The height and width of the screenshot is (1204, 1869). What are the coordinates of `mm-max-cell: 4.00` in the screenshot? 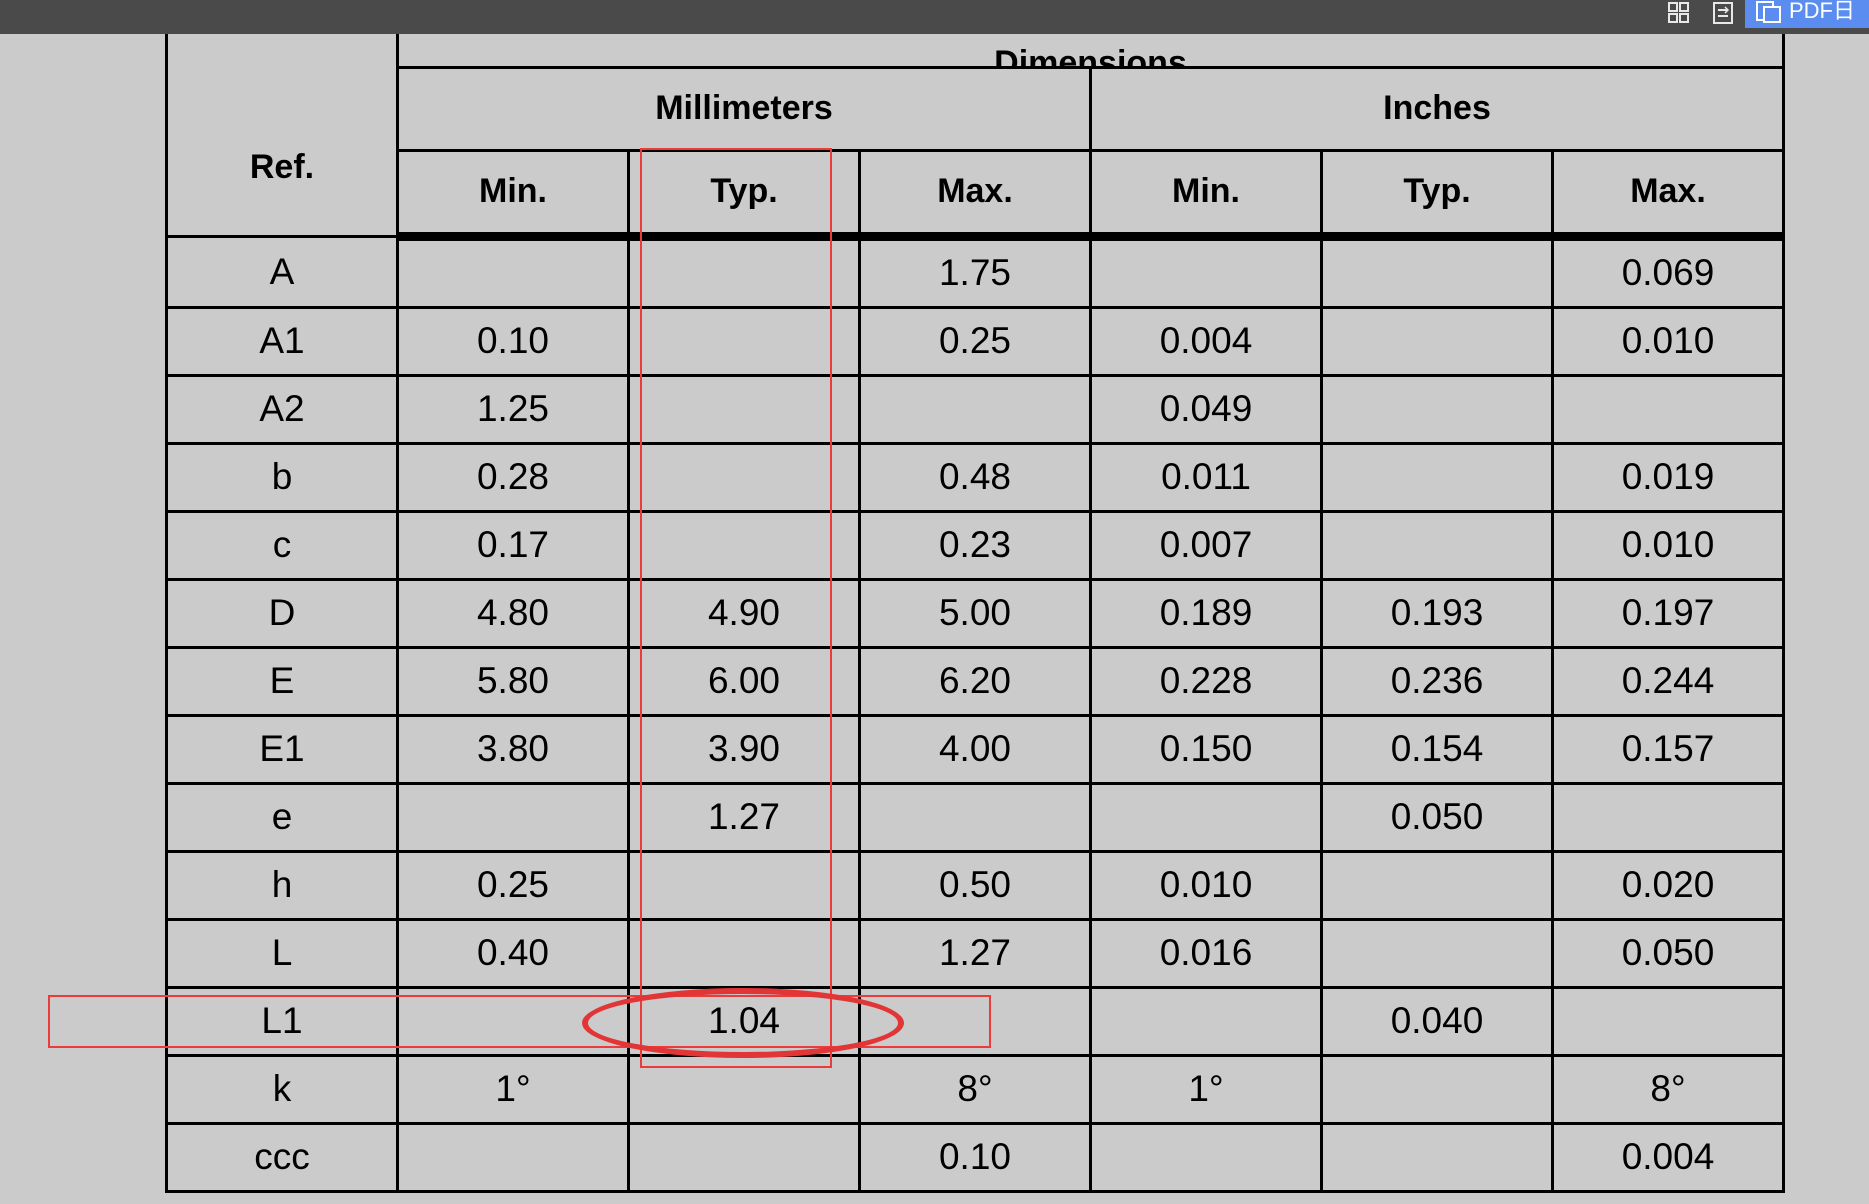 It's located at (975, 749).